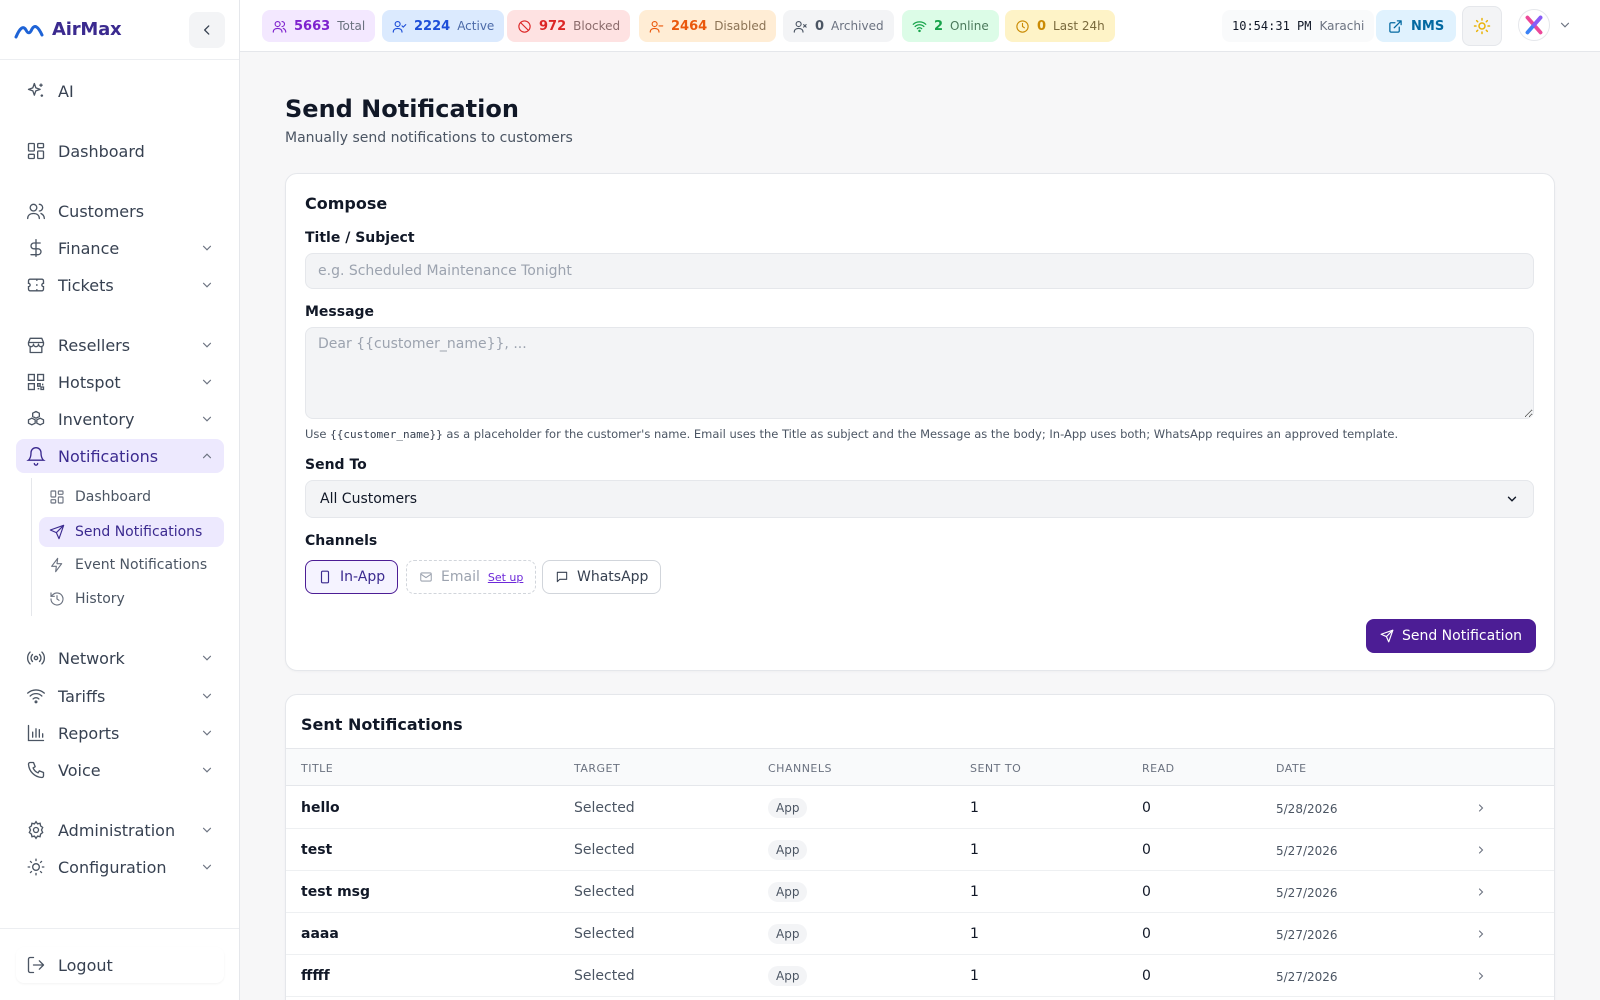 The height and width of the screenshot is (1000, 1600). I want to click on sidebar-item-configuration: Configuration, so click(120, 867).